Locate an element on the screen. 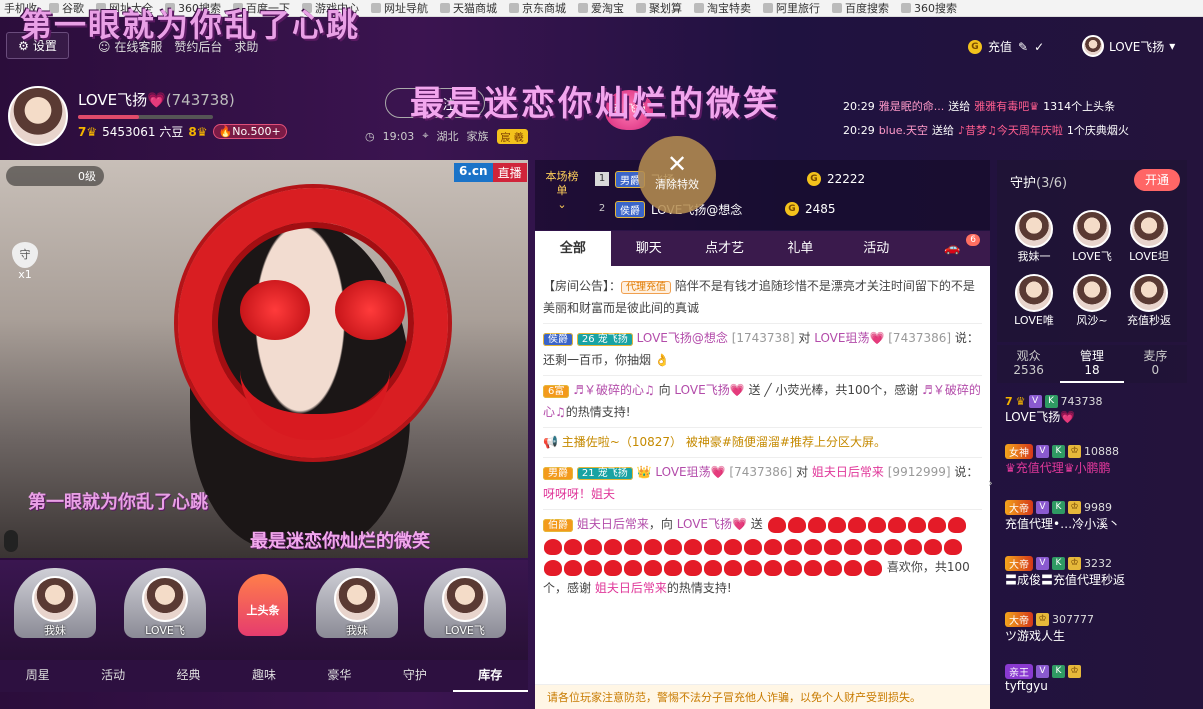  tab-gifts: 礼单 is located at coordinates (800, 248).